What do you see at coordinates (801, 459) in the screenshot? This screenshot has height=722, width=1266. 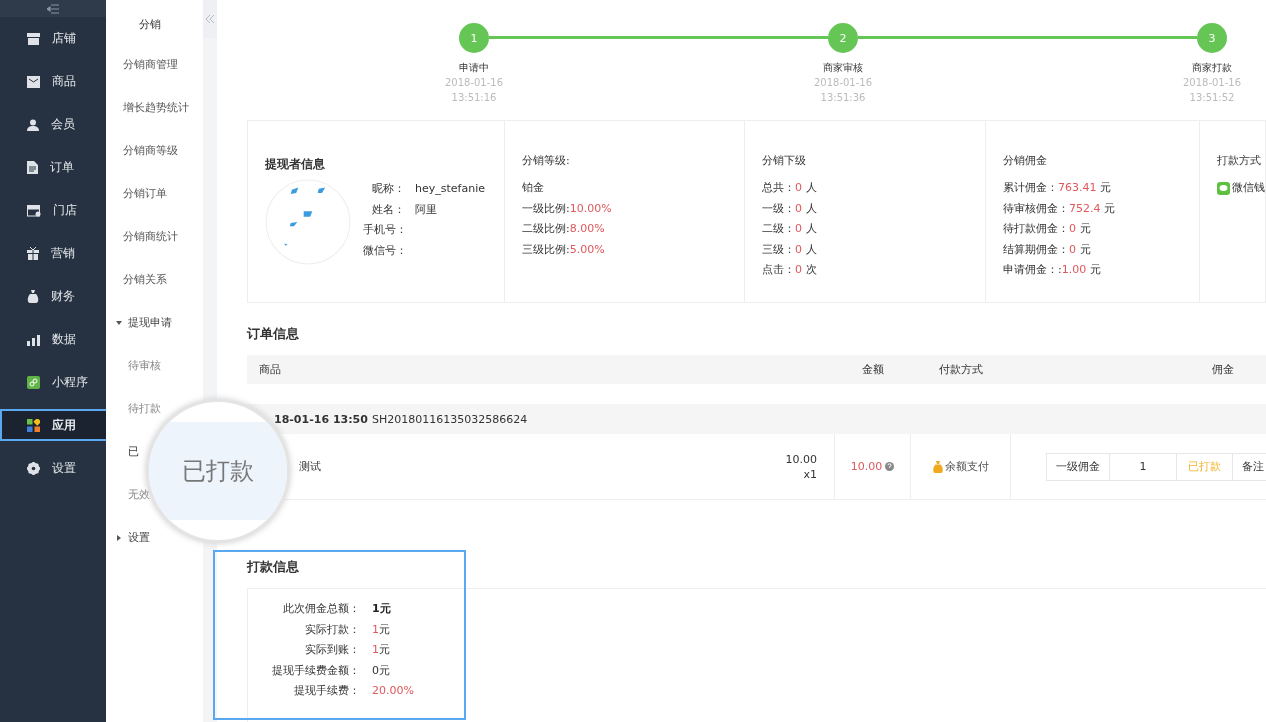 I see `unit-price: 10.00` at bounding box center [801, 459].